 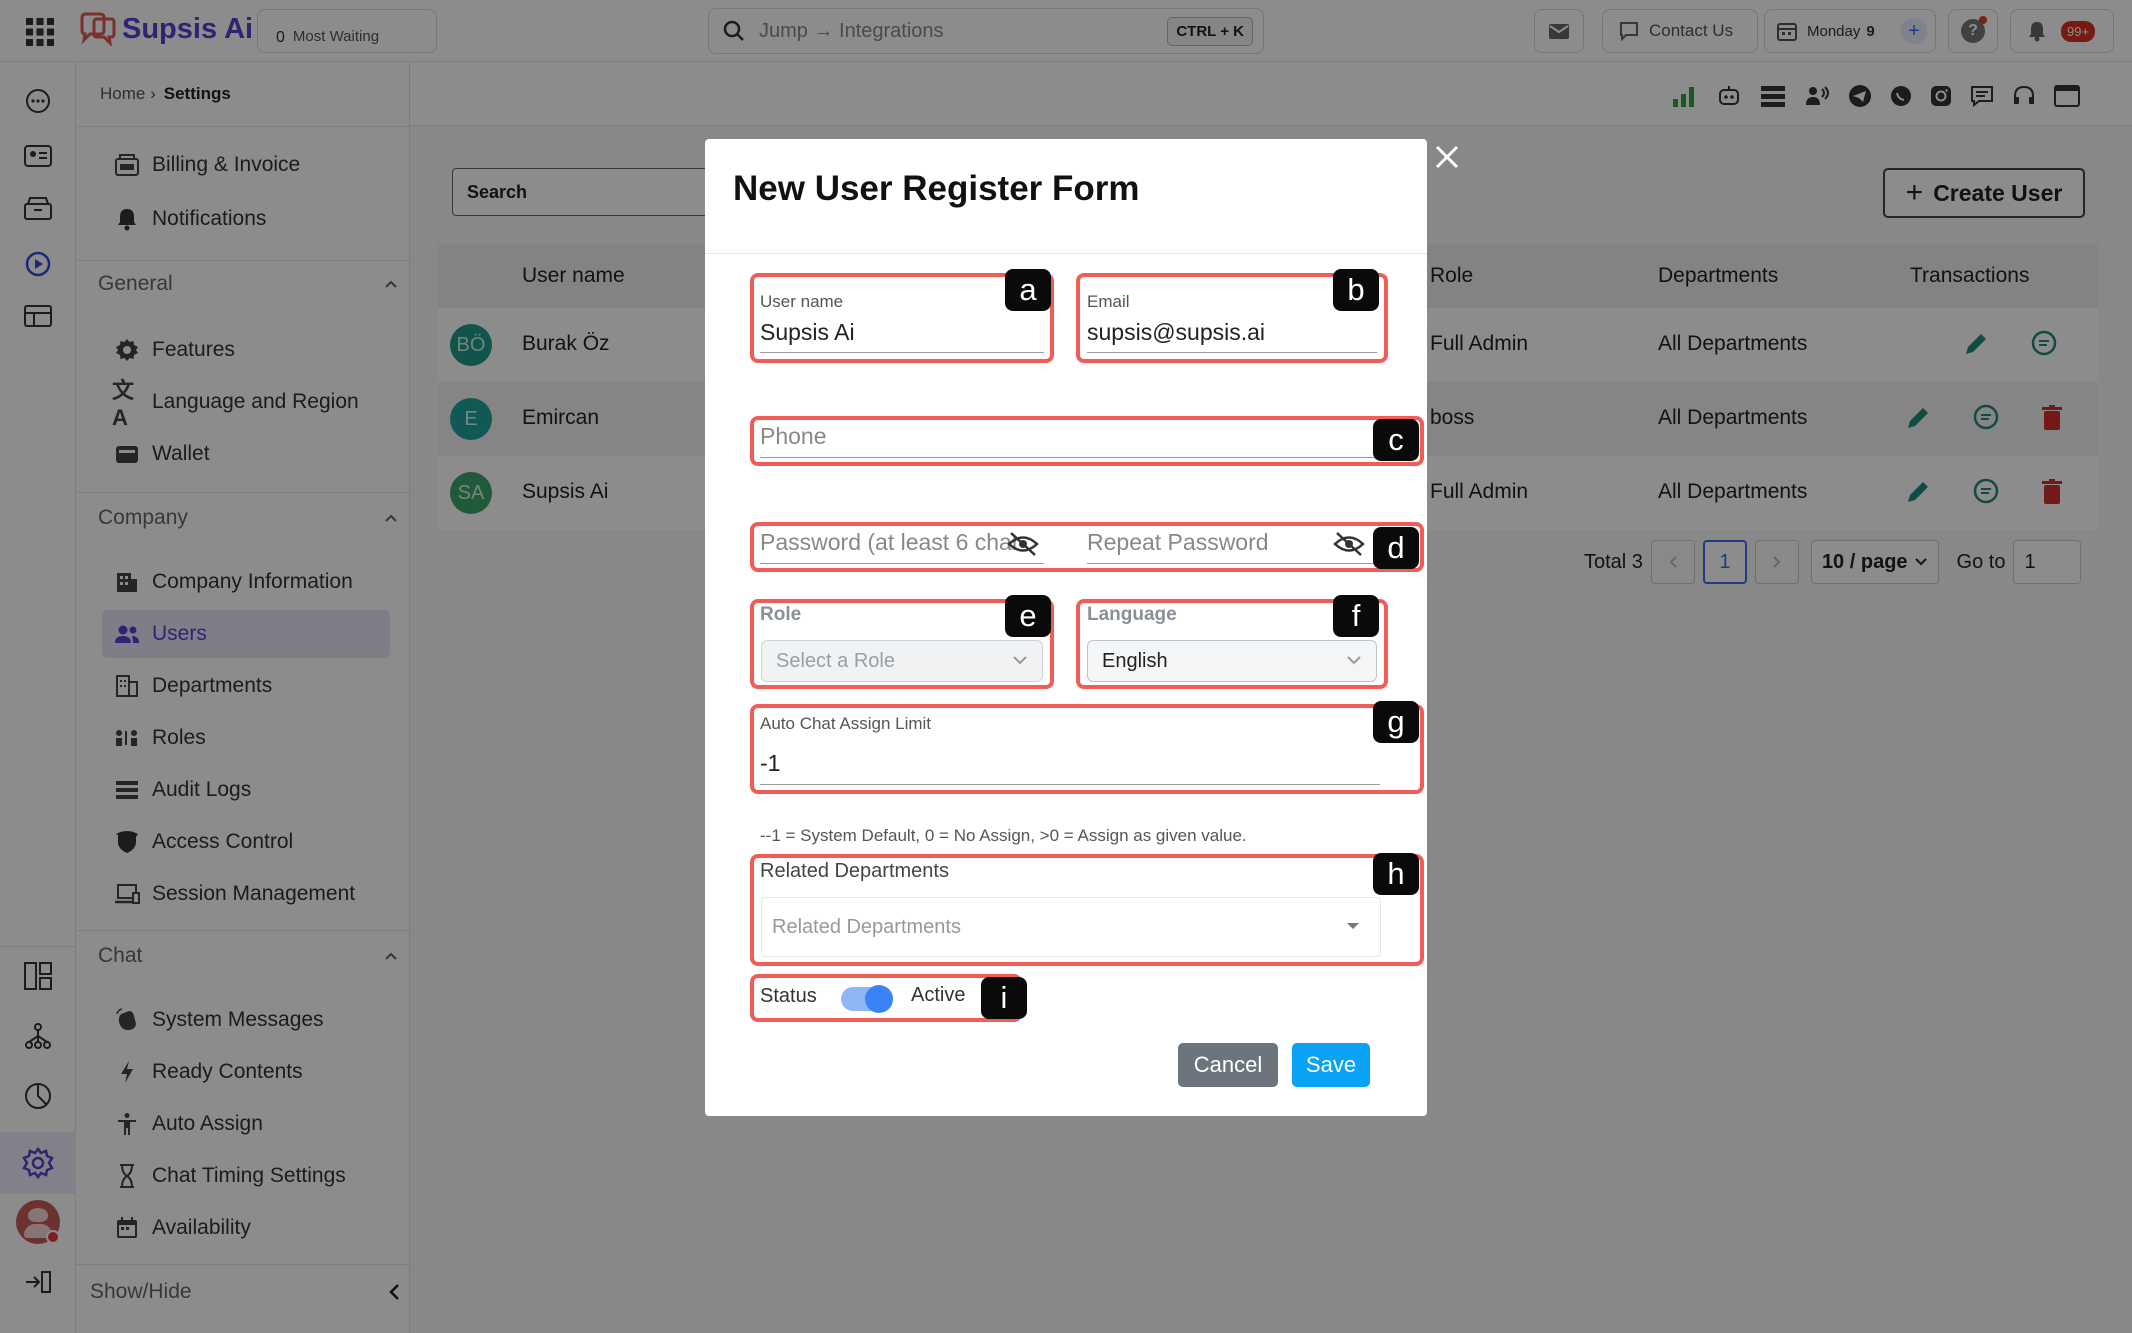 I want to click on repeat-password-underline, so click(x=1232, y=563).